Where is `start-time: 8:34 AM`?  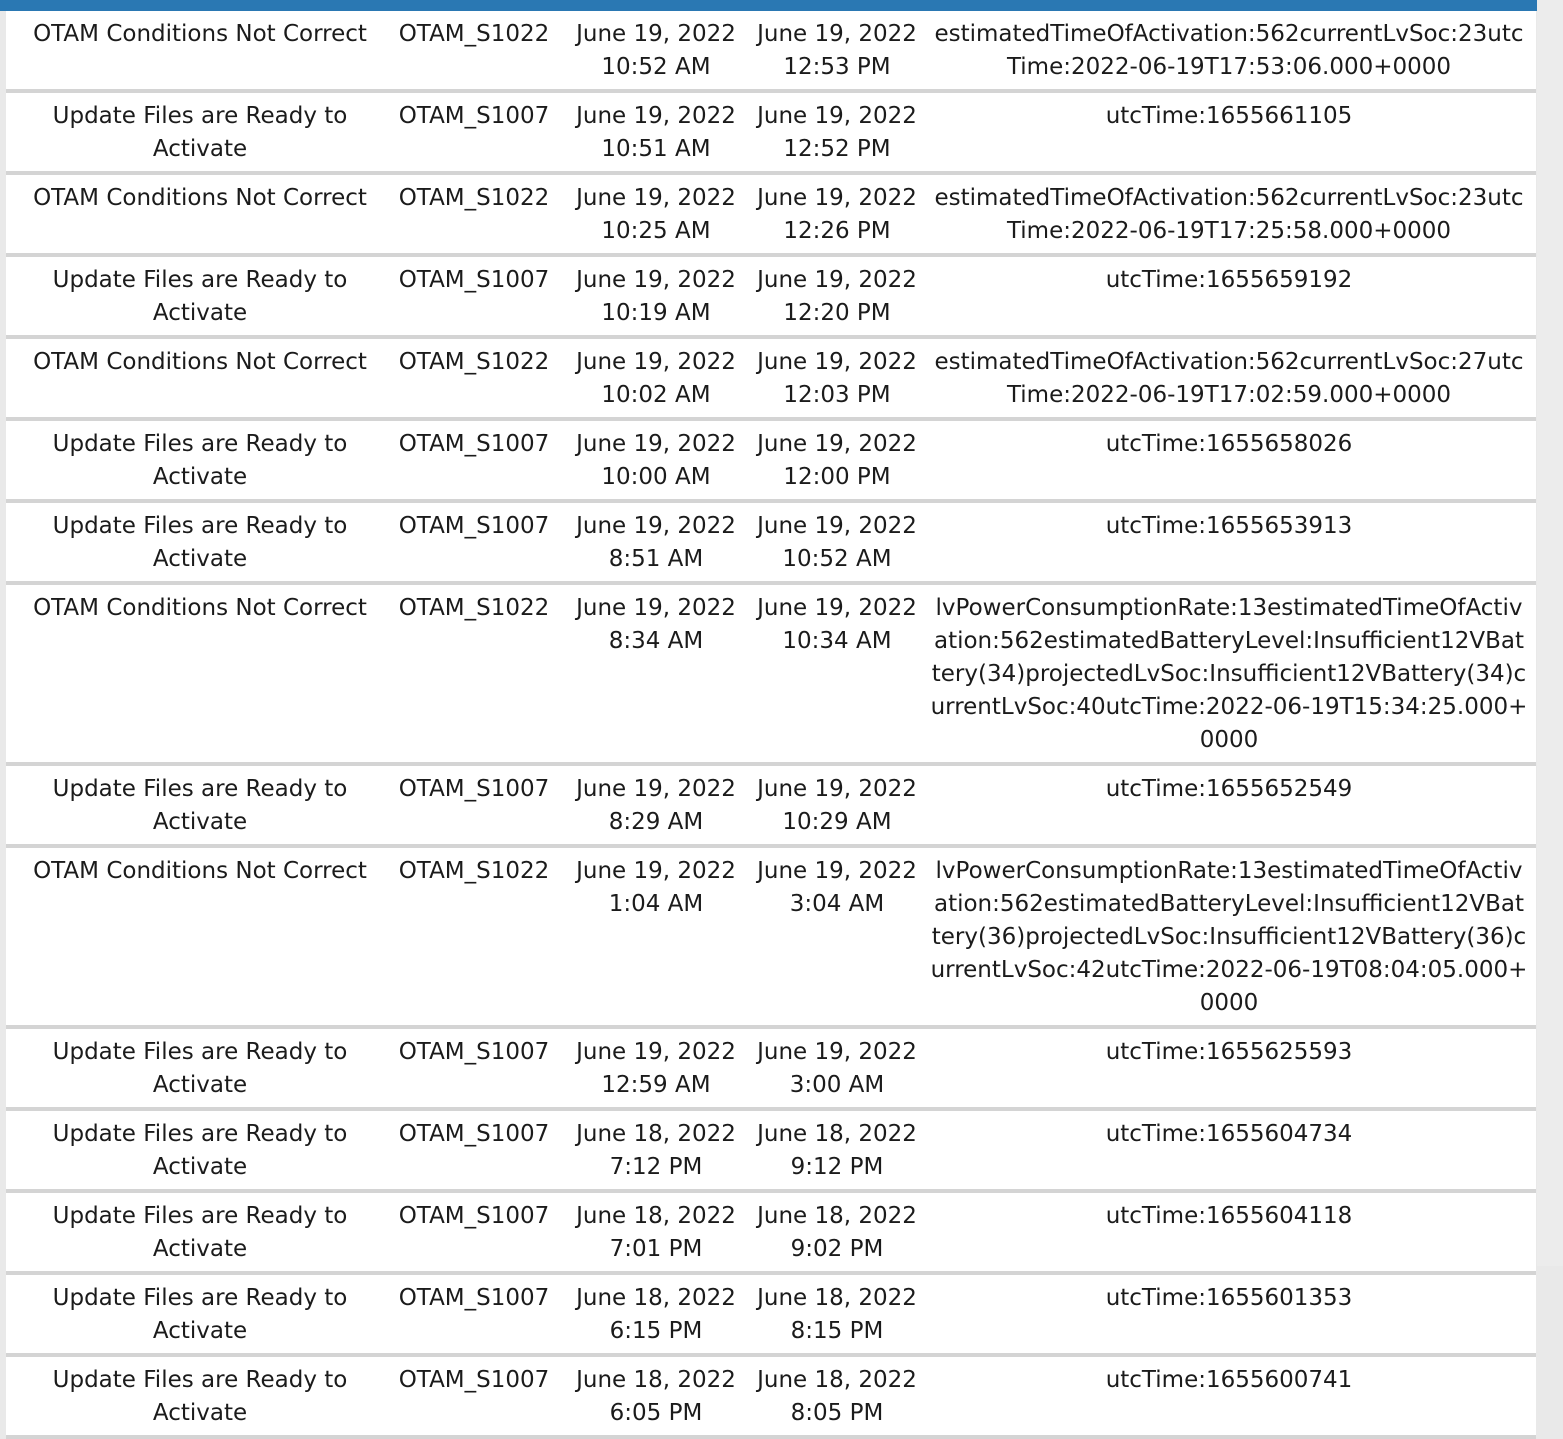
start-time: 8:34 AM is located at coordinates (656, 641).